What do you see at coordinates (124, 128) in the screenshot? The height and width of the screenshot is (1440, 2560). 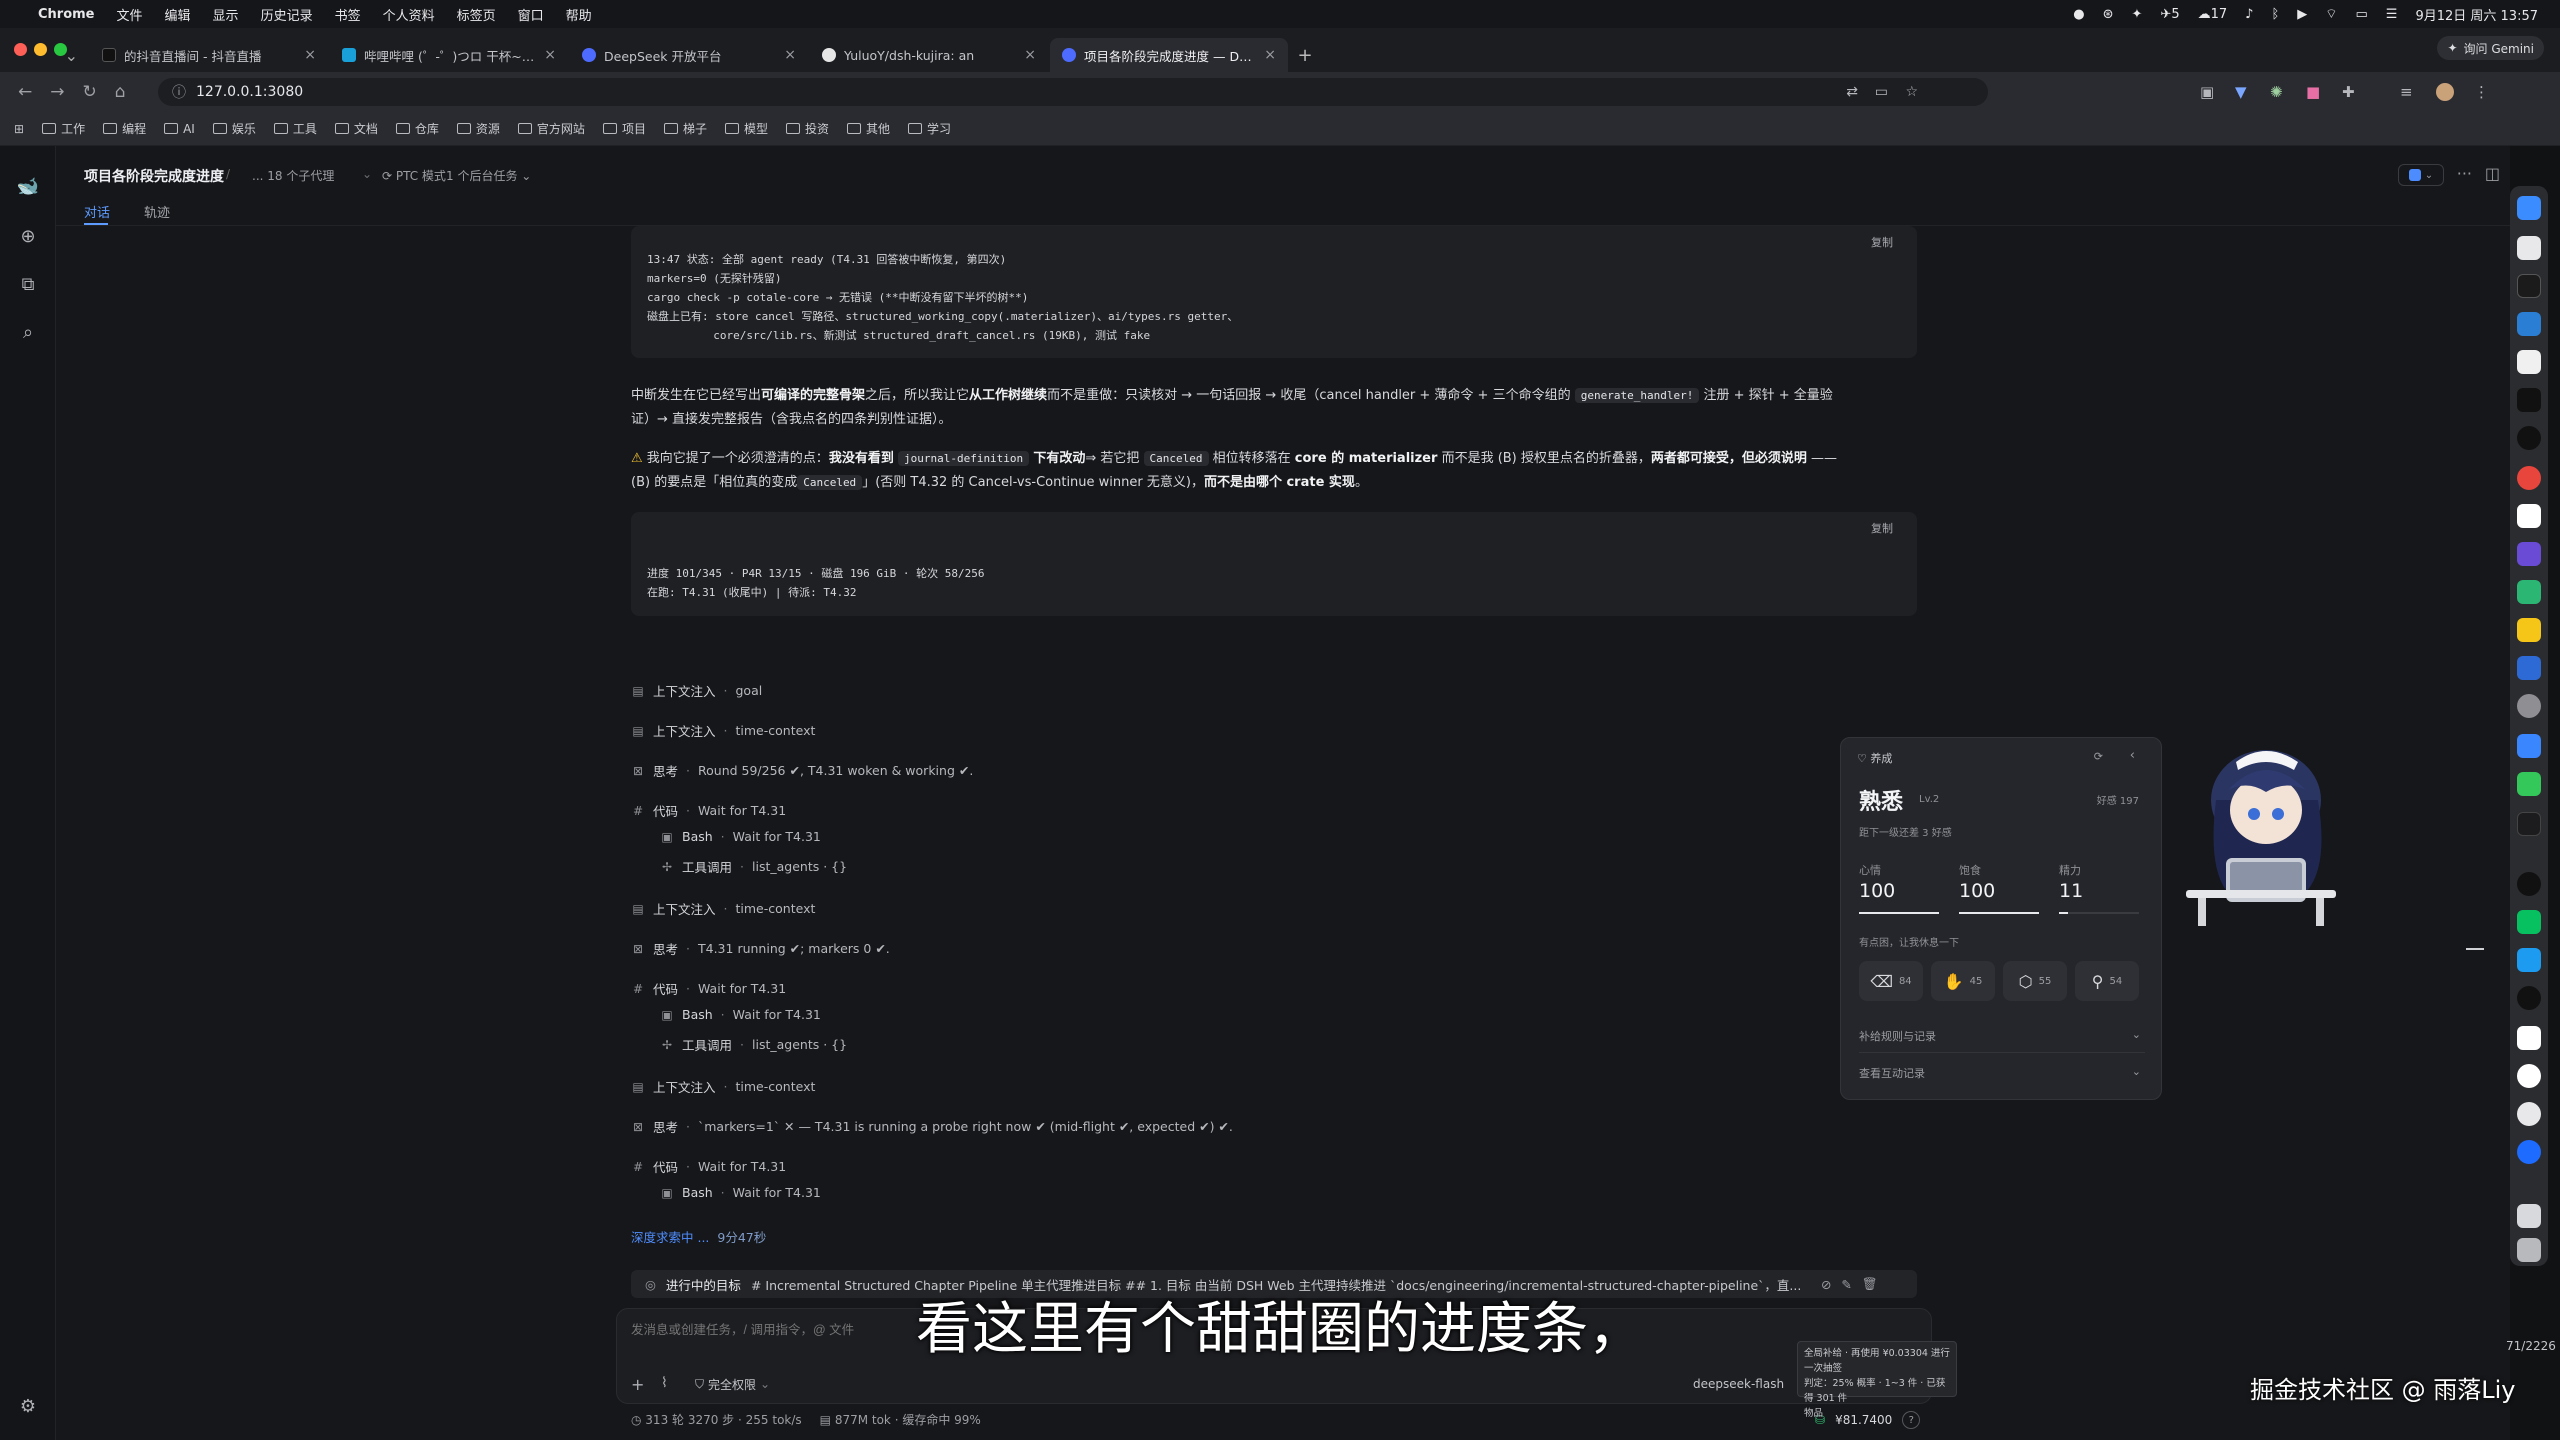 I see `bookmark-folder: 编程` at bounding box center [124, 128].